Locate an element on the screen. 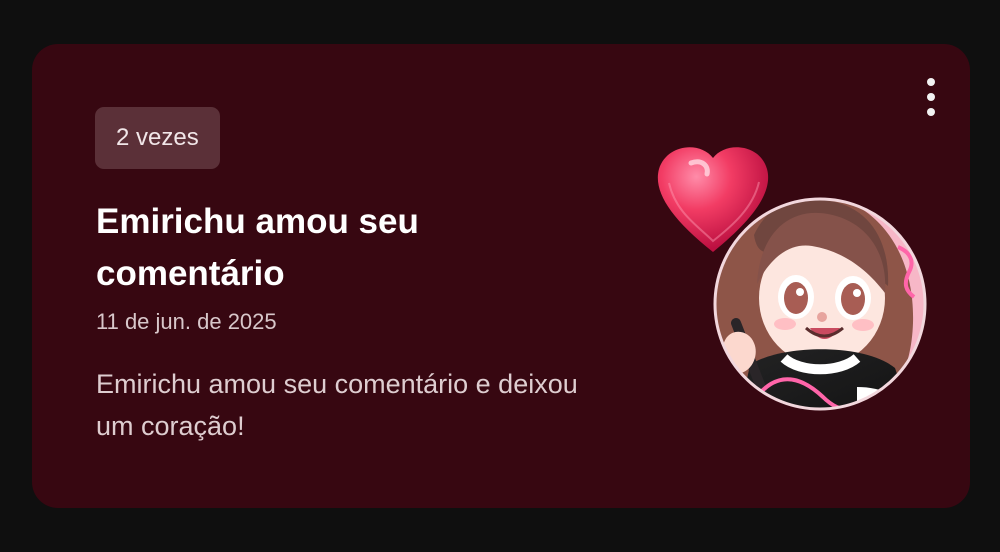  notification-date: 11 de jun. de 2025 is located at coordinates (186, 321).